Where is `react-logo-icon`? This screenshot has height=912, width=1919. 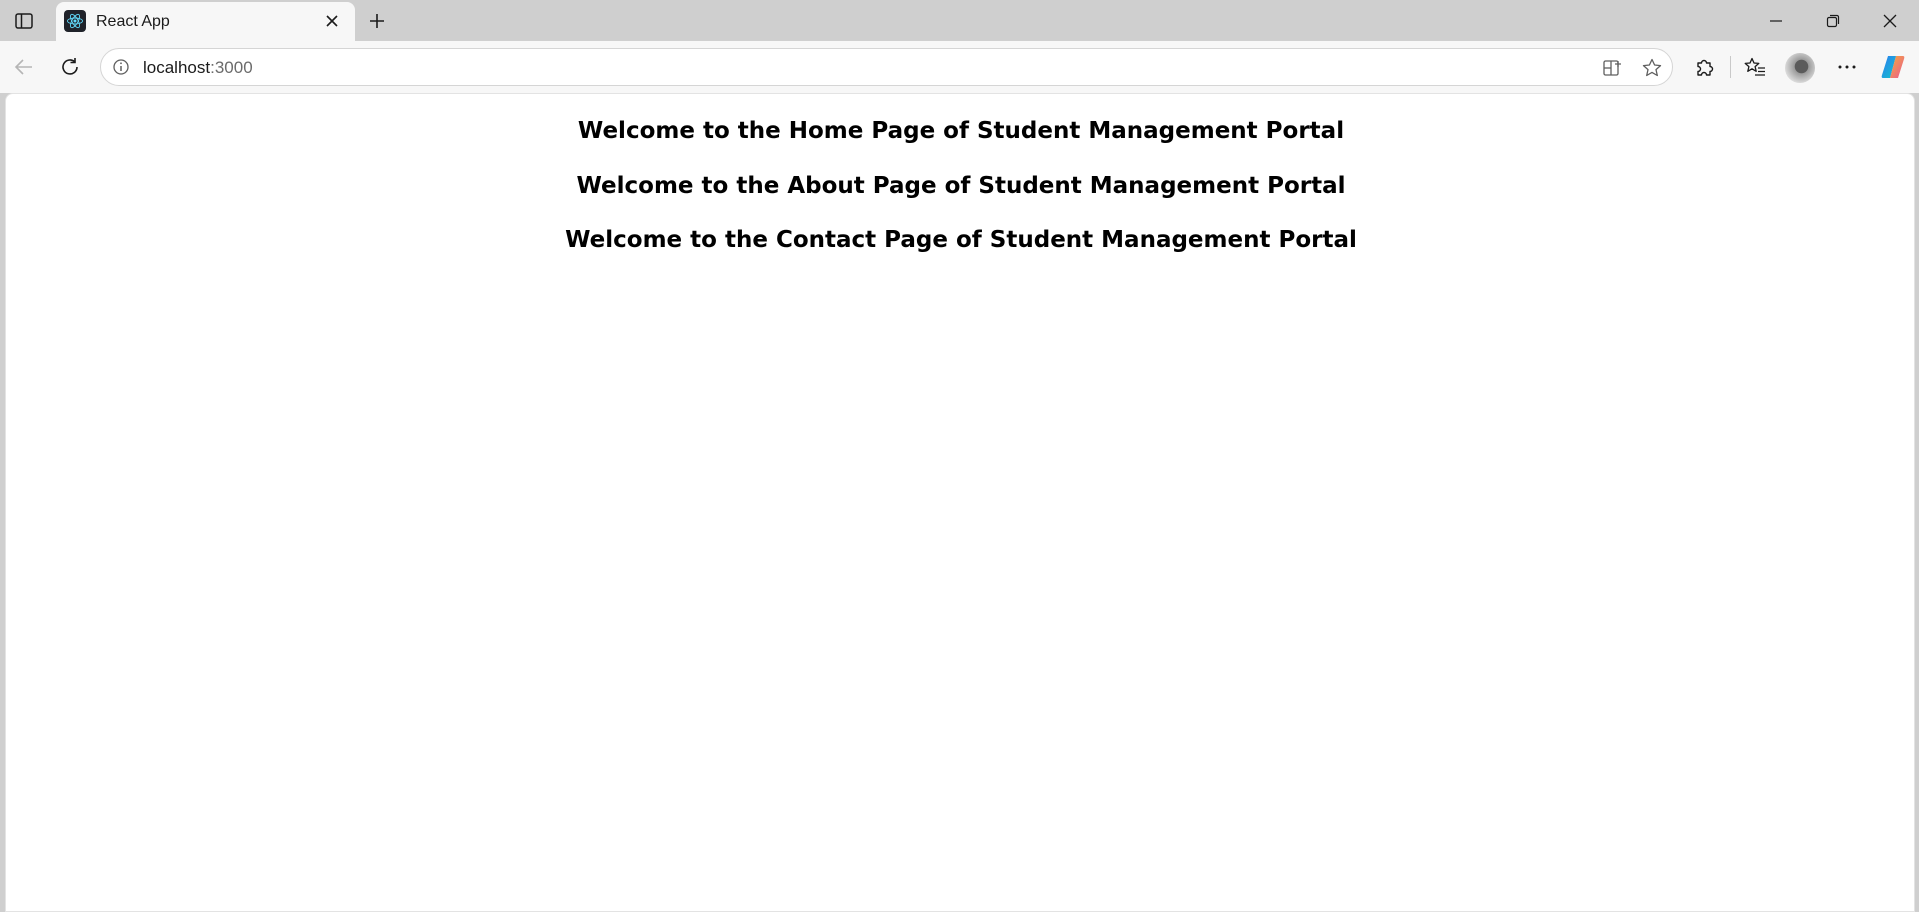
react-logo-icon is located at coordinates (75, 21).